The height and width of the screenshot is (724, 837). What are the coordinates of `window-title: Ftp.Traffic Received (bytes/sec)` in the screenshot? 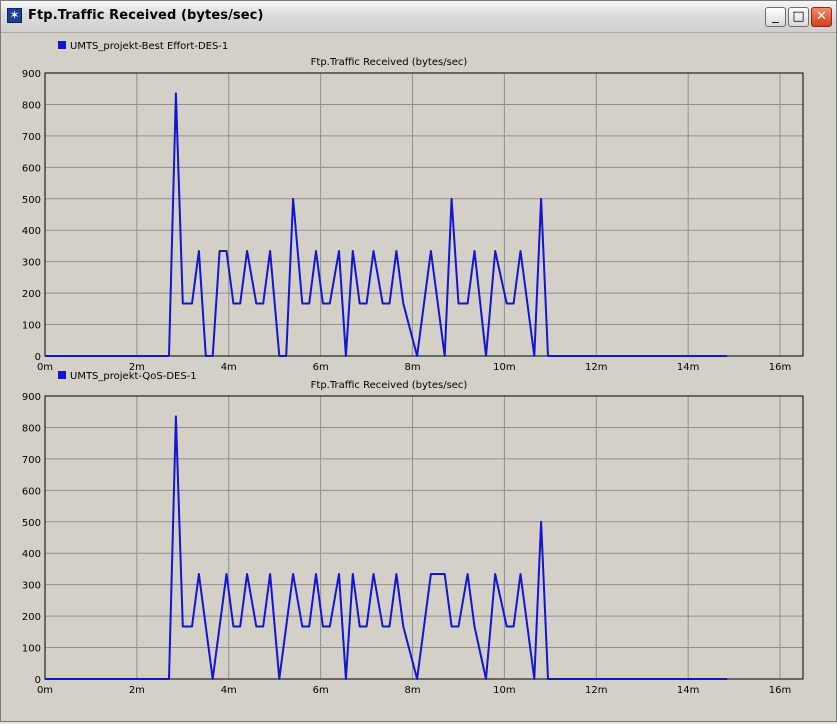 It's located at (146, 15).